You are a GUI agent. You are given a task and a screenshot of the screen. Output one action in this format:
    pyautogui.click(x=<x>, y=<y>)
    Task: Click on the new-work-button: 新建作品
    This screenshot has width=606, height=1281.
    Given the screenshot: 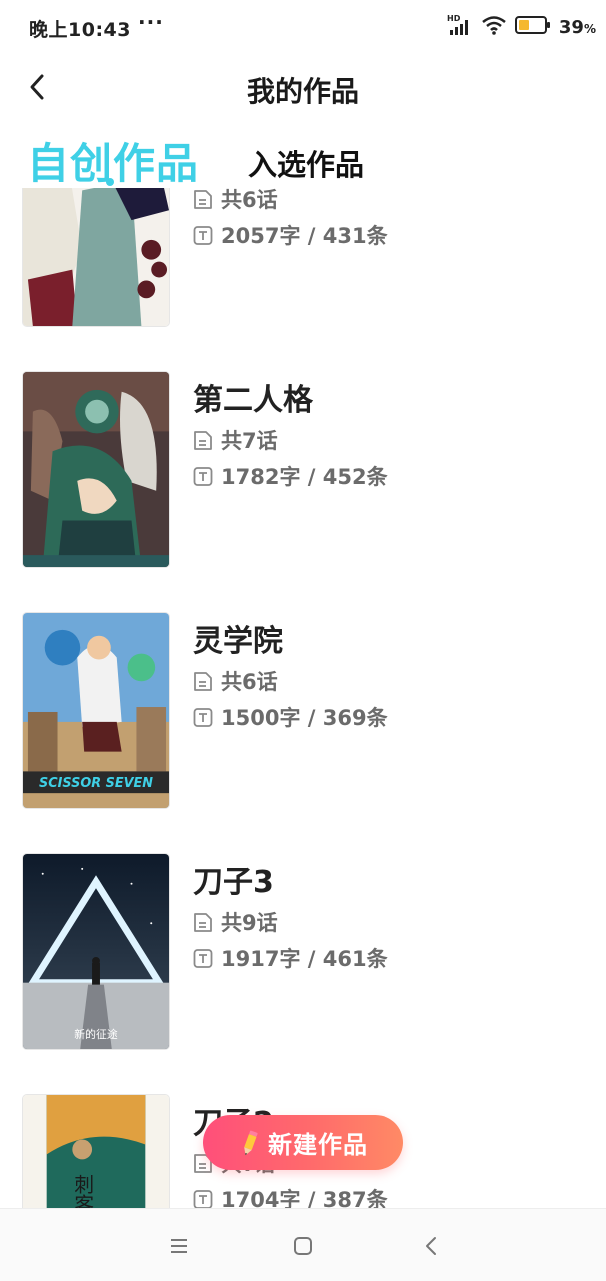 What is the action you would take?
    pyautogui.click(x=303, y=1142)
    